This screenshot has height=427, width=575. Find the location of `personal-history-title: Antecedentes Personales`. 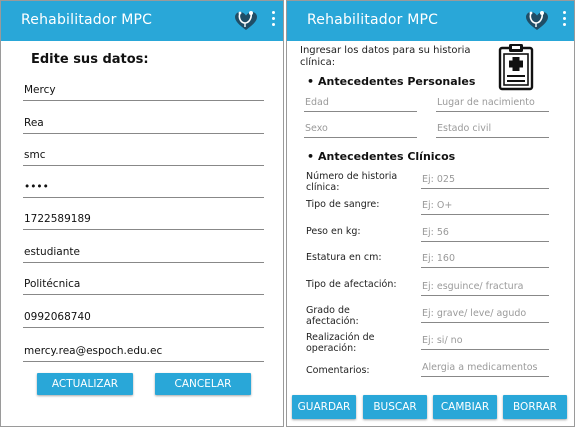

personal-history-title: Antecedentes Personales is located at coordinates (391, 81).